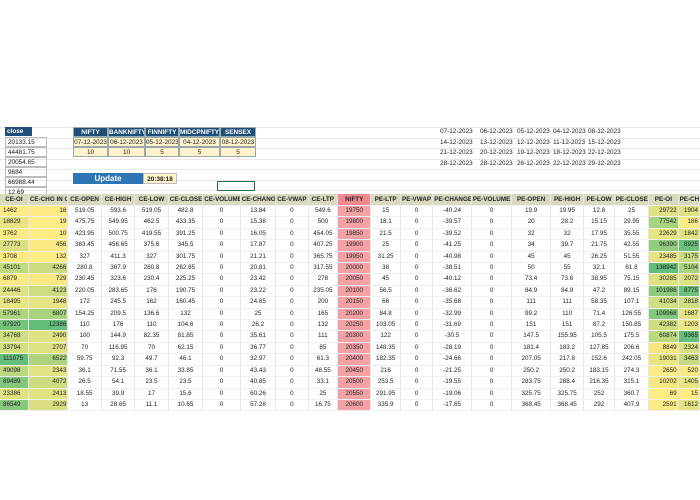 This screenshot has height=500, width=700. What do you see at coordinates (354, 200) in the screenshot?
I see `column-header: NIFTY` at bounding box center [354, 200].